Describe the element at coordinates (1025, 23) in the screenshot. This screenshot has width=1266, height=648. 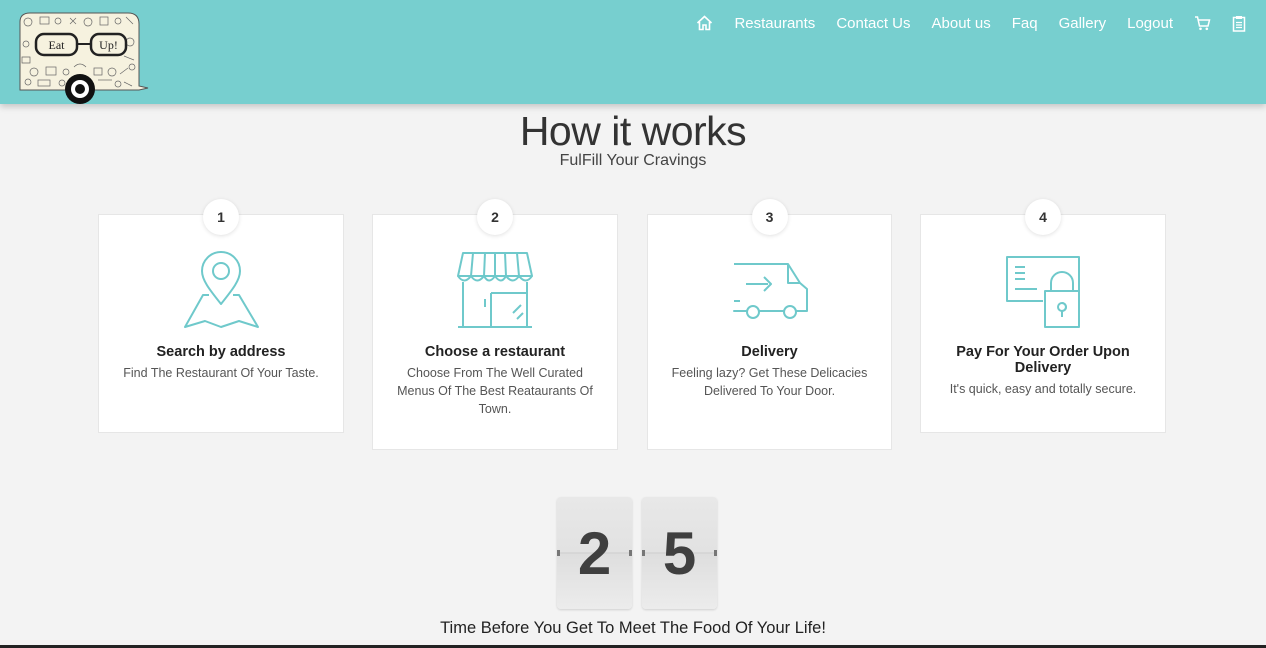
I see `nav-faq: Faq` at that location.